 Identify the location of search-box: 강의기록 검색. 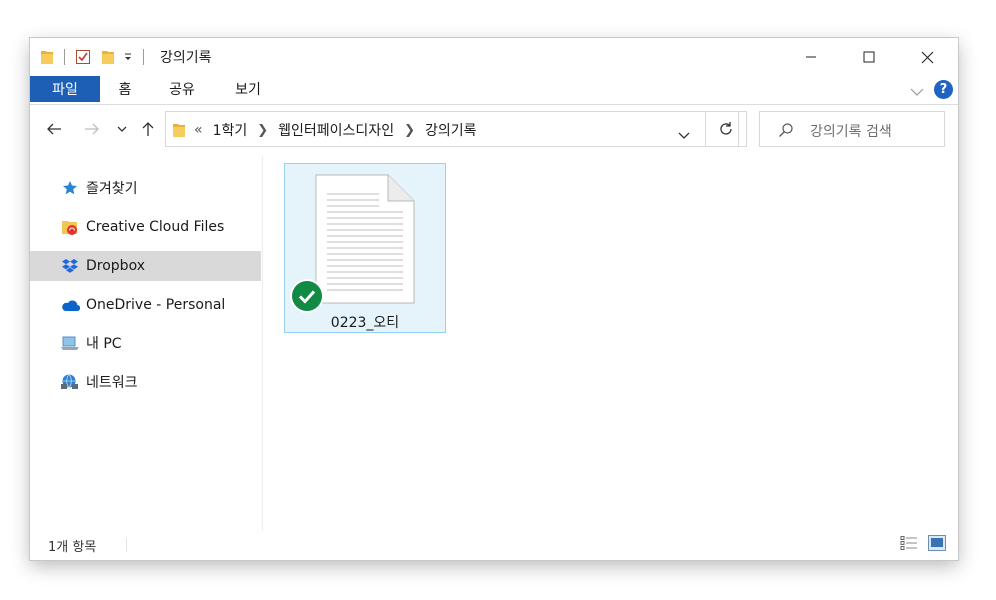
(852, 129).